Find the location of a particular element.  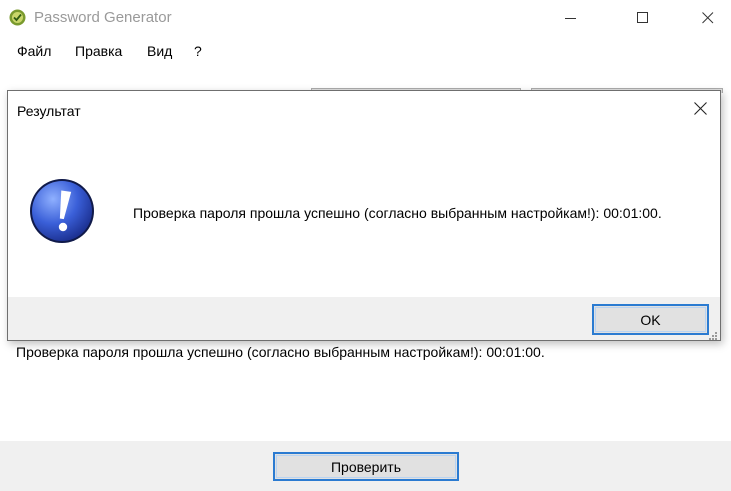

menu-item-file: Файл is located at coordinates (34, 51).